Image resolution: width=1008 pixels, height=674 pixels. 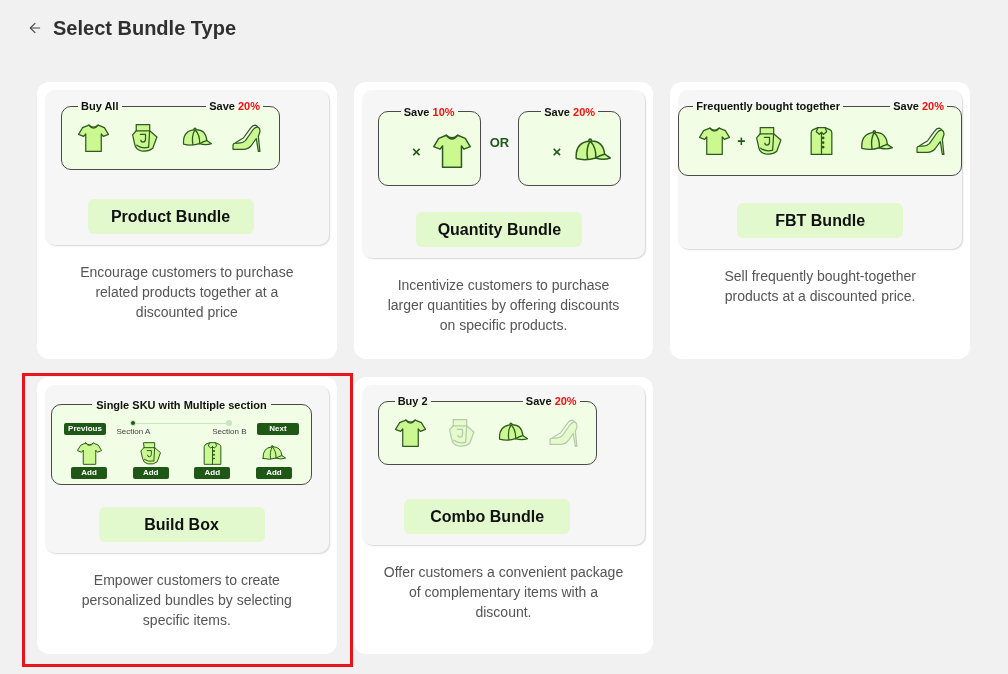 What do you see at coordinates (768, 106) in the screenshot?
I see `illustration-title: Frequently bought together` at bounding box center [768, 106].